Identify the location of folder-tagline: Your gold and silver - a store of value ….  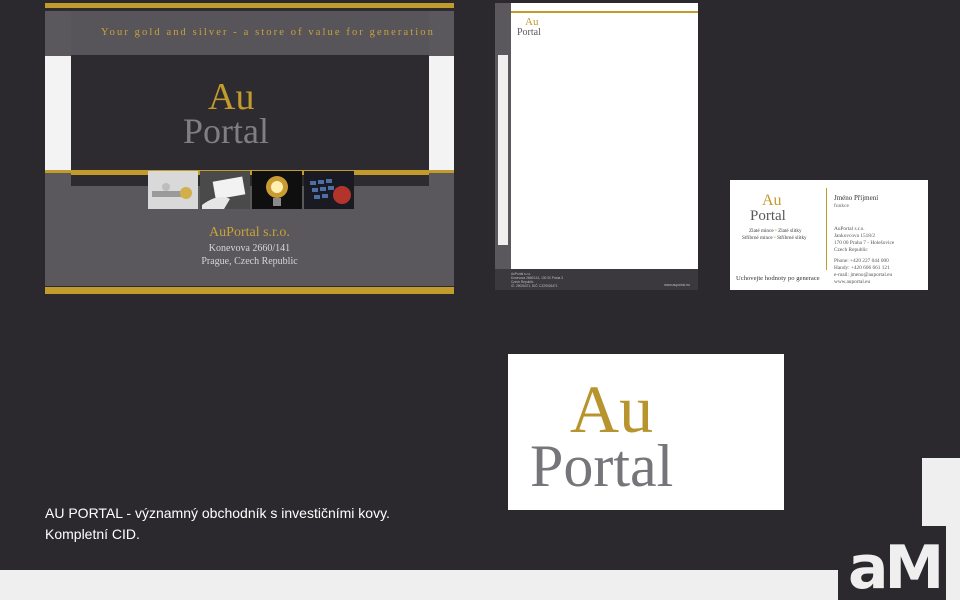
(268, 32).